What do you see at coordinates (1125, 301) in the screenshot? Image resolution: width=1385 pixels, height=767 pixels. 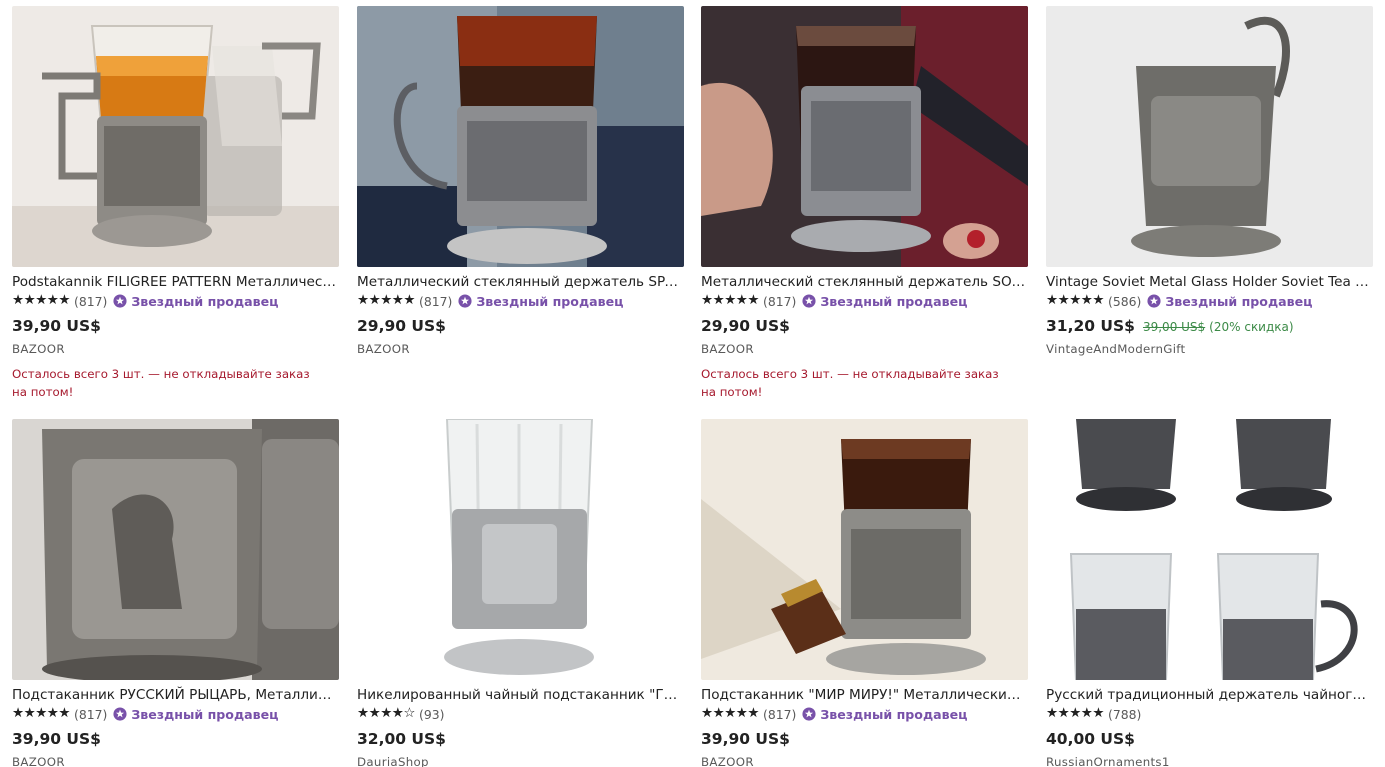 I see `review-count: (586)` at bounding box center [1125, 301].